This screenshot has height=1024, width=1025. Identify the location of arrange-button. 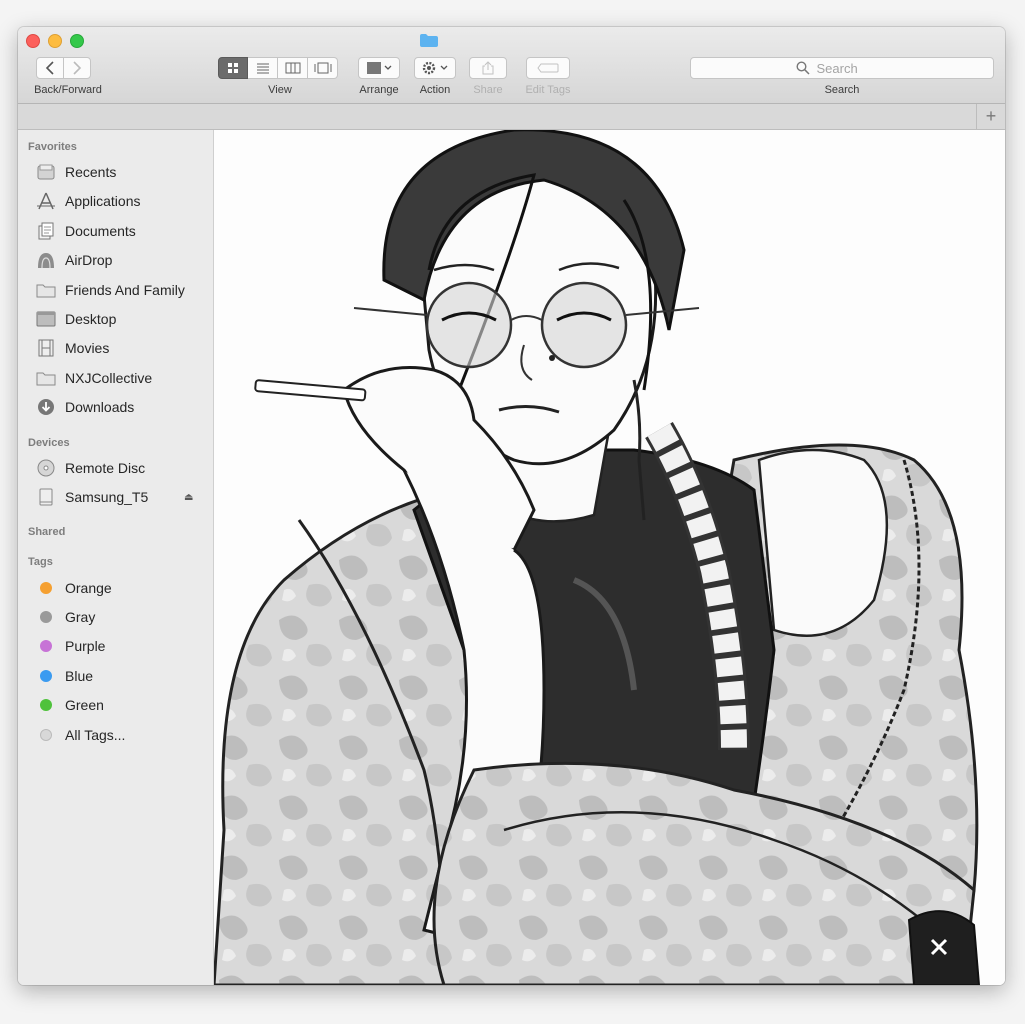
(379, 68).